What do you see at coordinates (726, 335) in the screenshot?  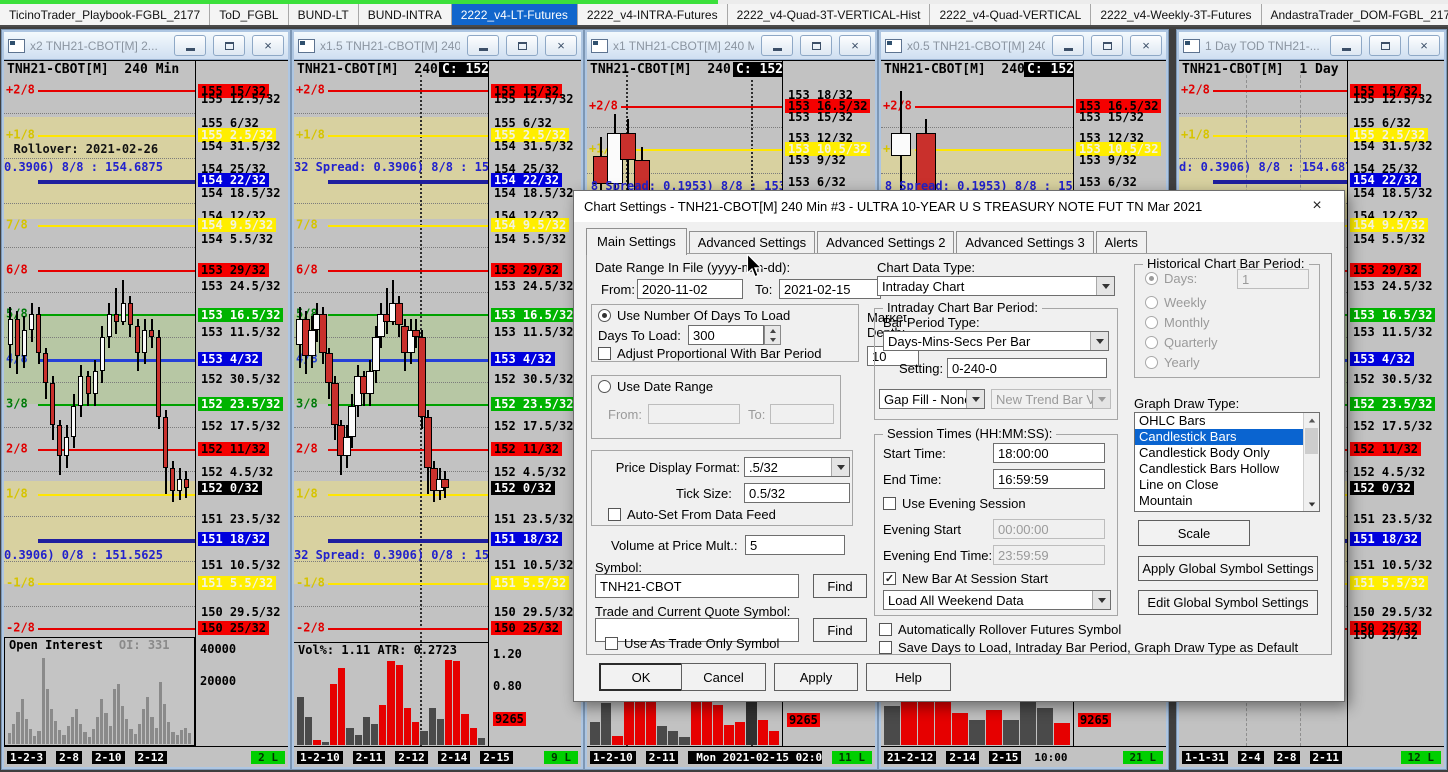 I see `days-to-load-input: 300` at bounding box center [726, 335].